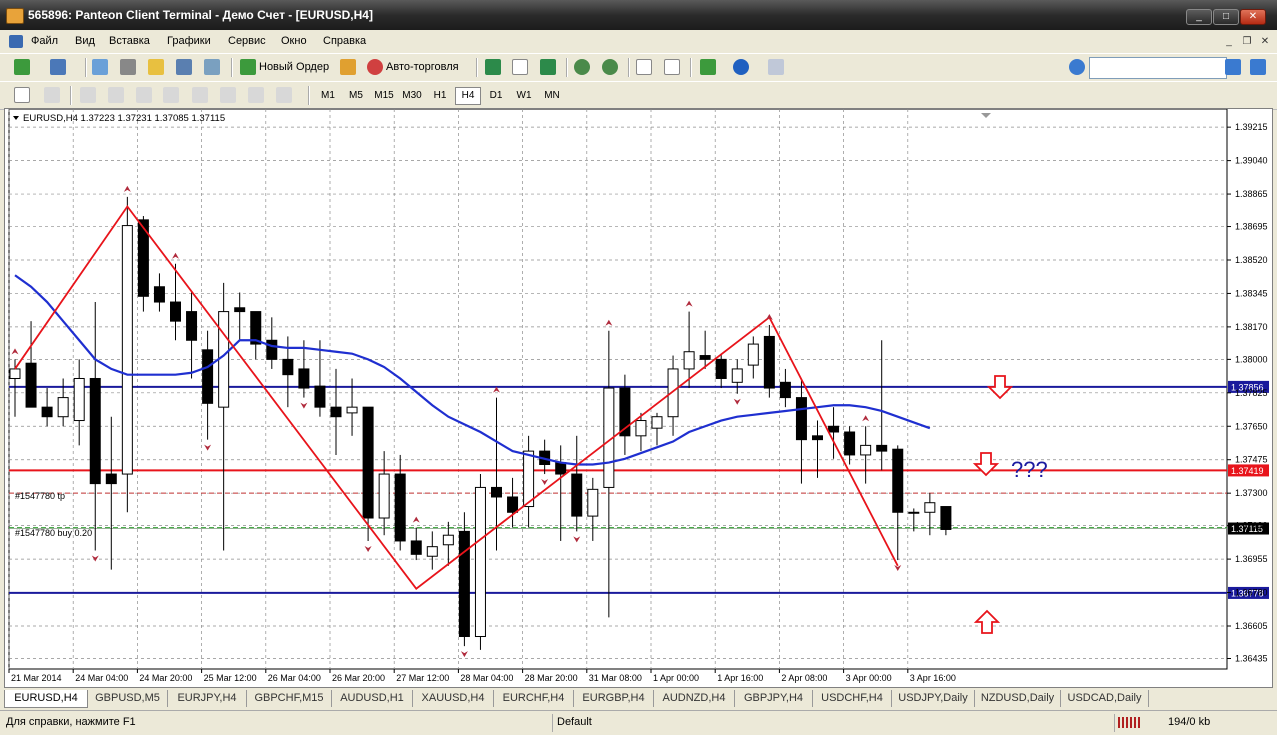 The width and height of the screenshot is (1277, 735). I want to click on mdi-restore-button: ❐, so click(1247, 41).